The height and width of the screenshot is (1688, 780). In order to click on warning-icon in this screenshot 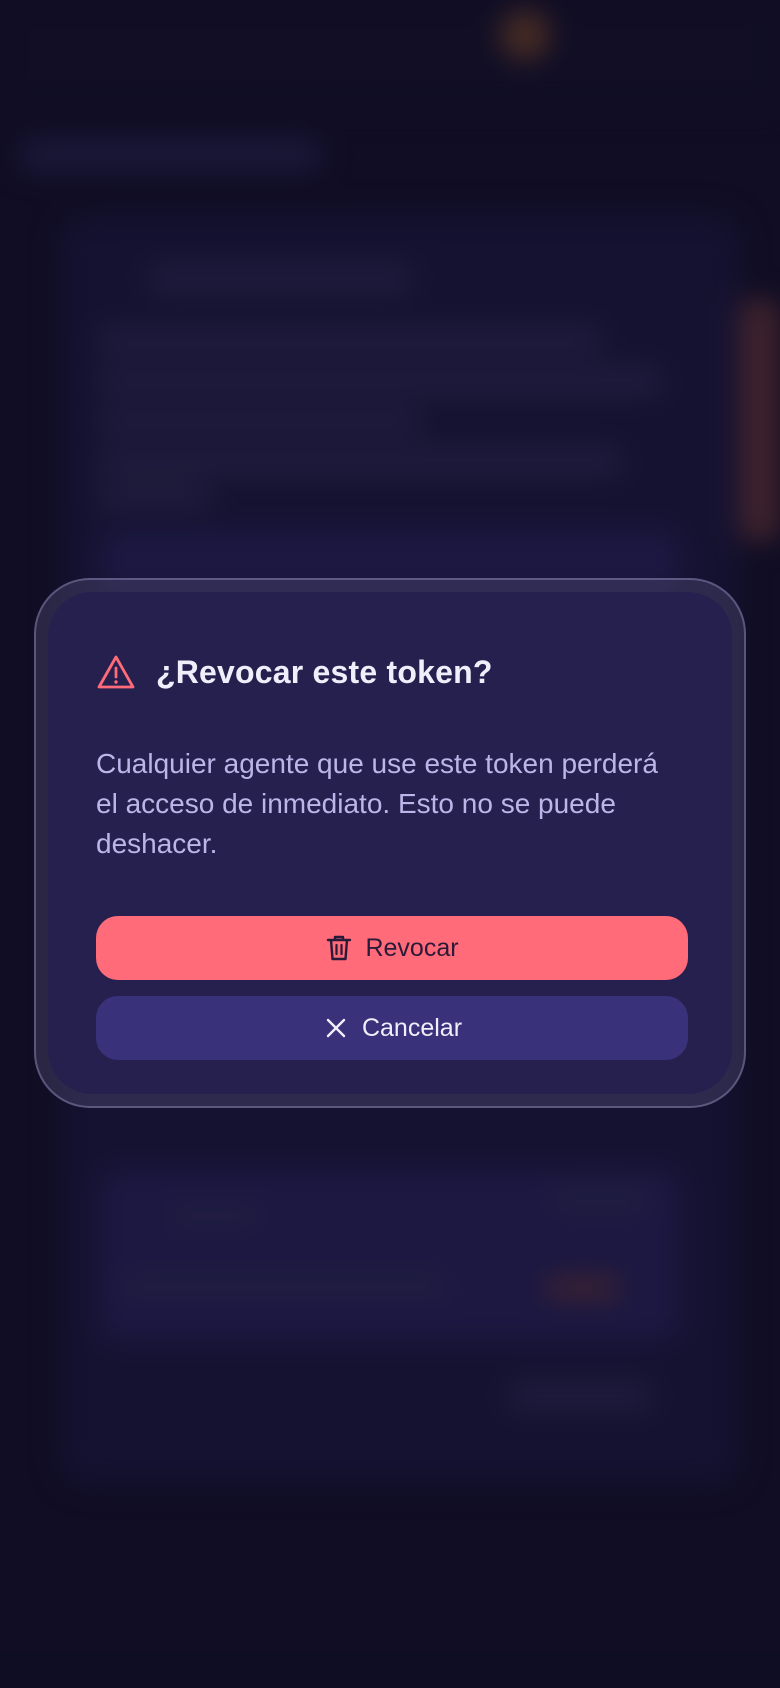, I will do `click(116, 672)`.